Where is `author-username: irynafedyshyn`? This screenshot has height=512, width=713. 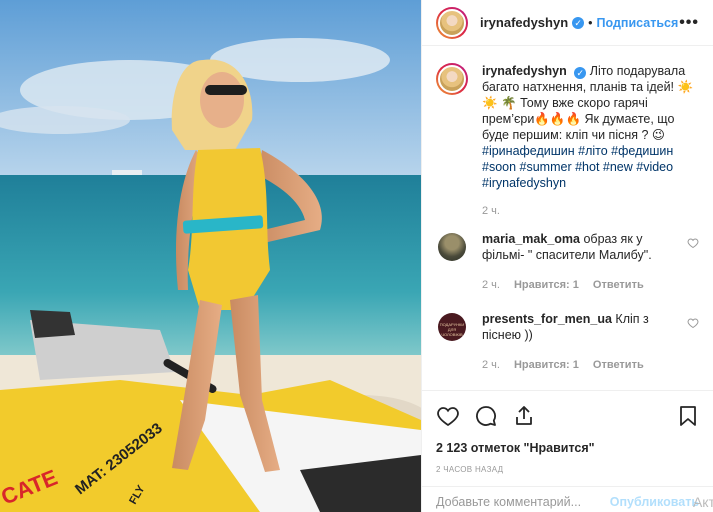 author-username: irynafedyshyn is located at coordinates (524, 22).